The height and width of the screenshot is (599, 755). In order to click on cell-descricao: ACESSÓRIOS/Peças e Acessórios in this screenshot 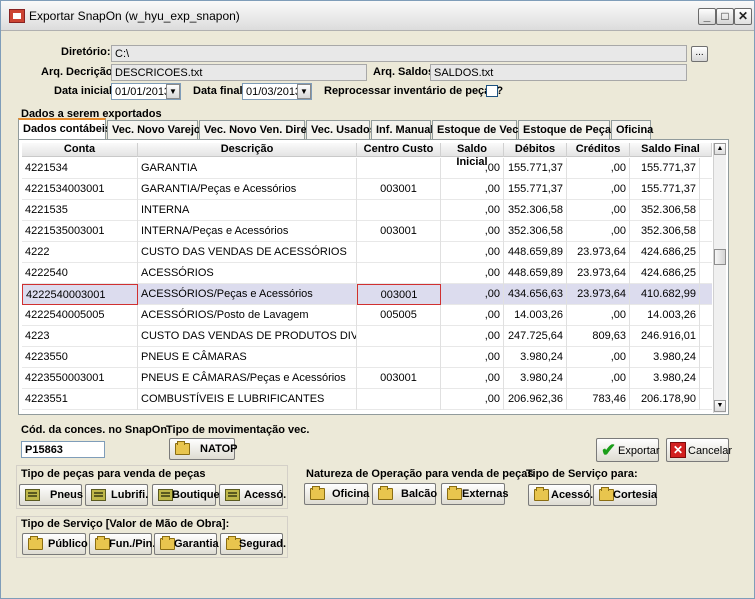, I will do `click(247, 294)`.